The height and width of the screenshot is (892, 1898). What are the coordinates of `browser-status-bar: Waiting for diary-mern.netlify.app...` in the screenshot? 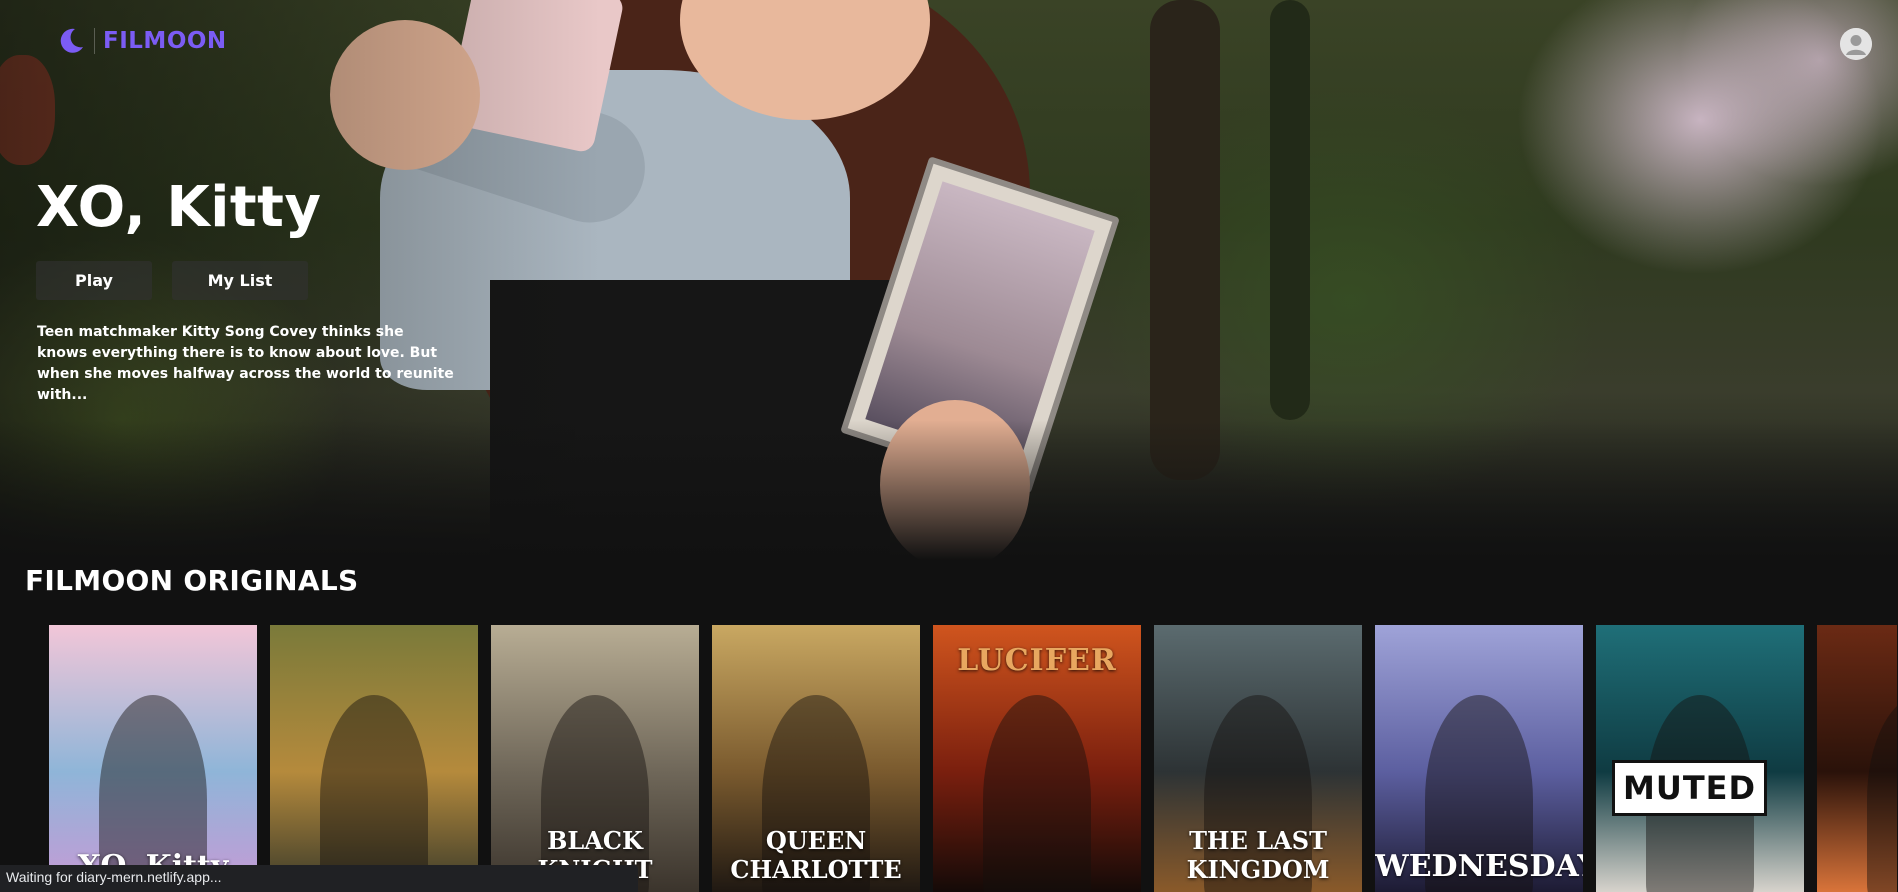 It's located at (319, 878).